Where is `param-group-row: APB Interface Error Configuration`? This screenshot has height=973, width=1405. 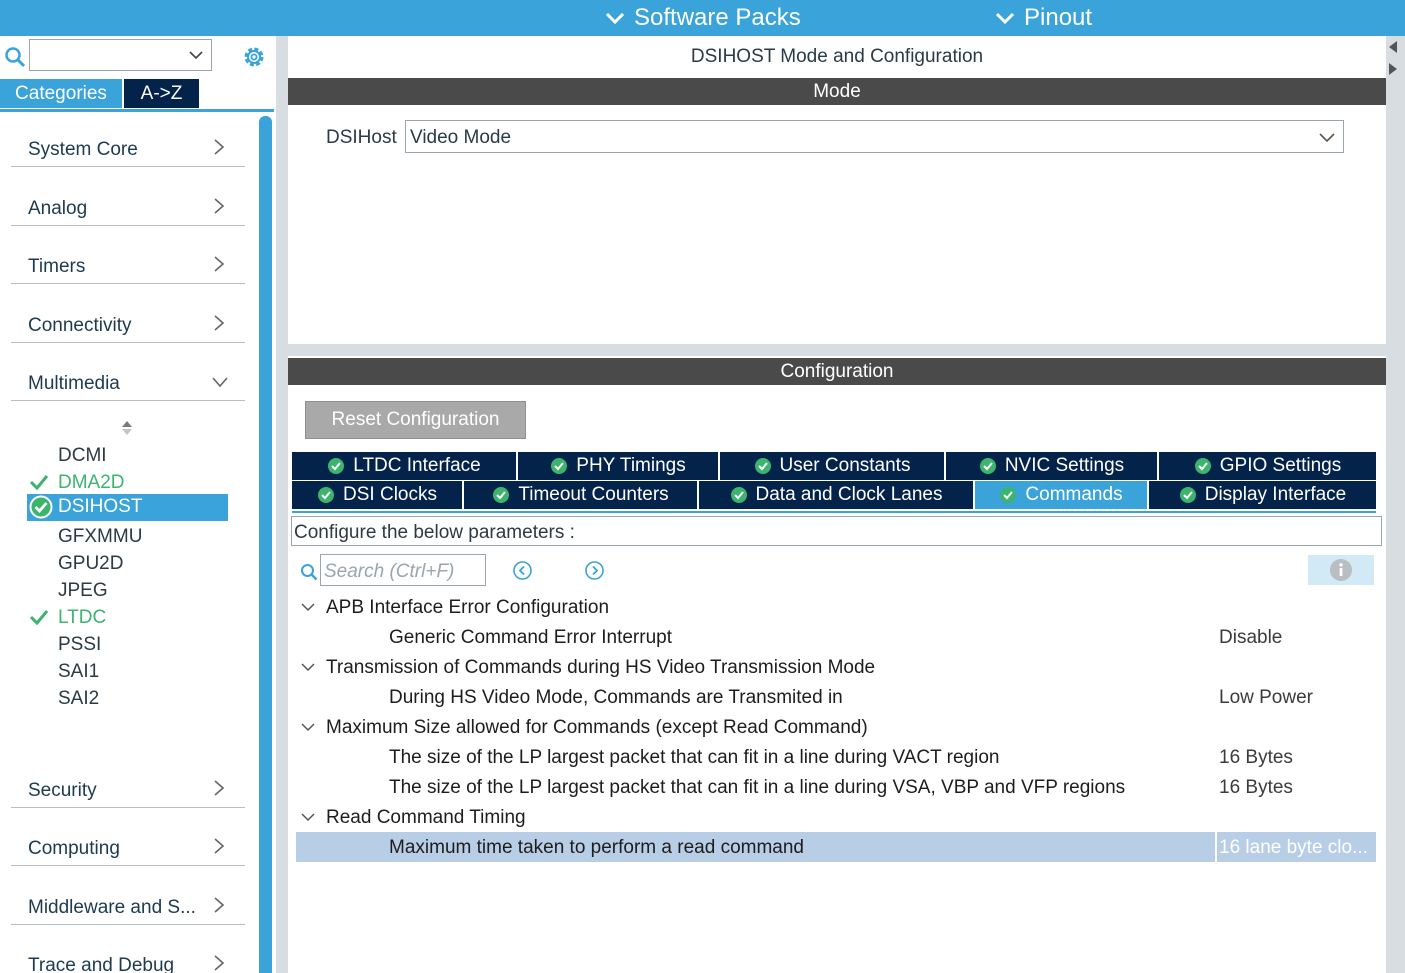 param-group-row: APB Interface Error Configuration is located at coordinates (836, 607).